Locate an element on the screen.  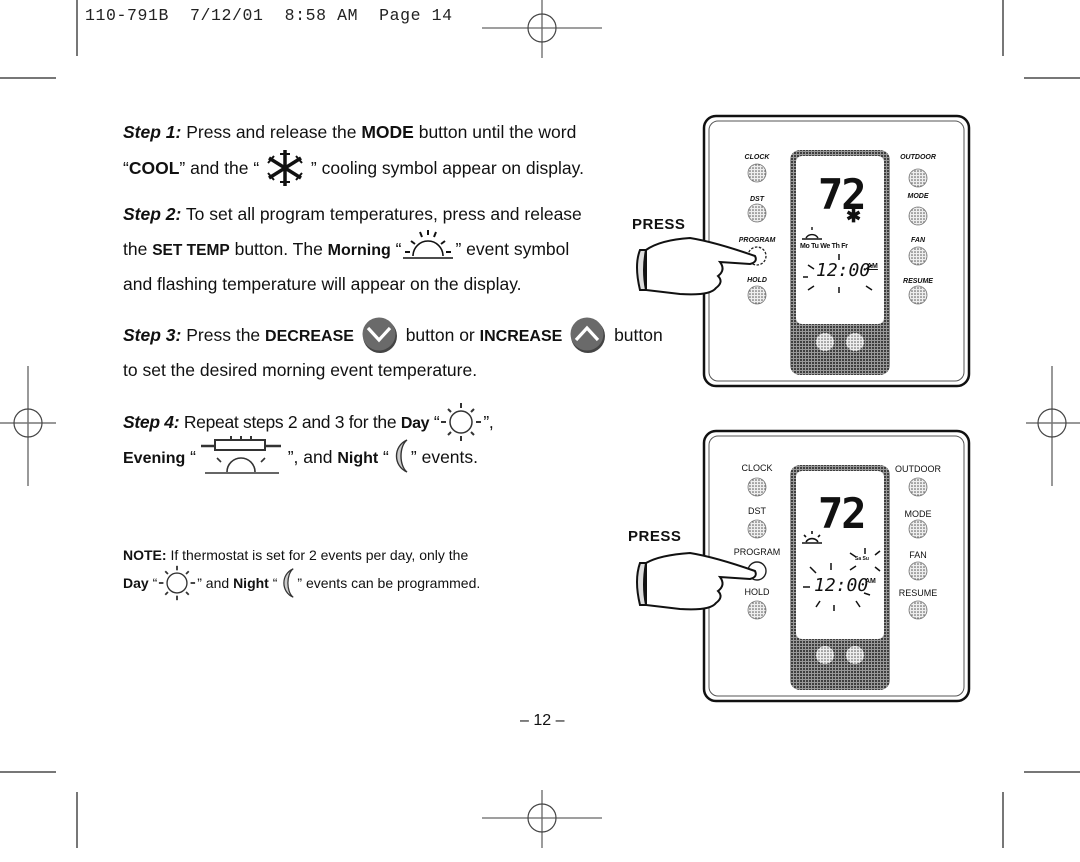
step-4-line-2: Evening “ ”, and Night “ ” events. is located at coordinates (301, 455).